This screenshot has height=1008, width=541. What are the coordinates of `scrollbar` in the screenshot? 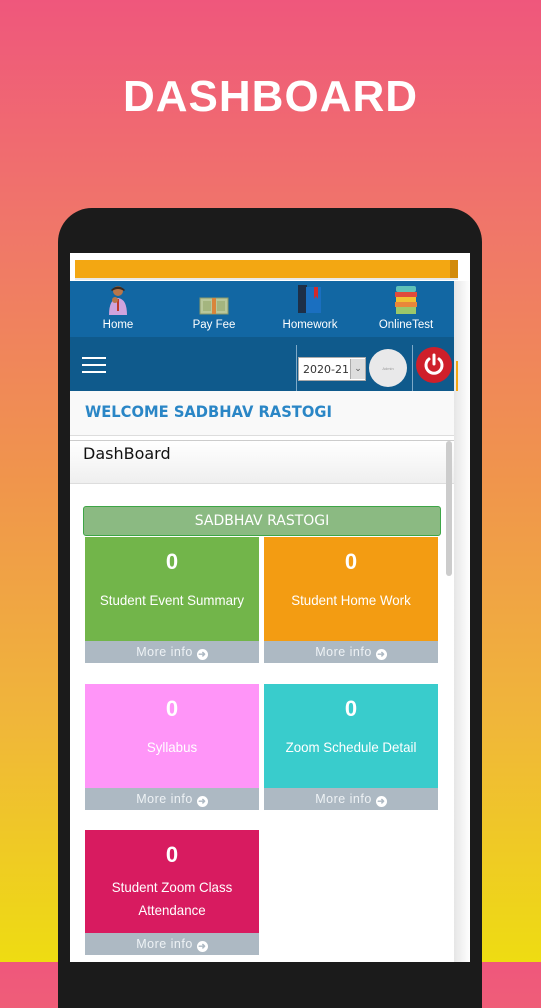 It's located at (449, 508).